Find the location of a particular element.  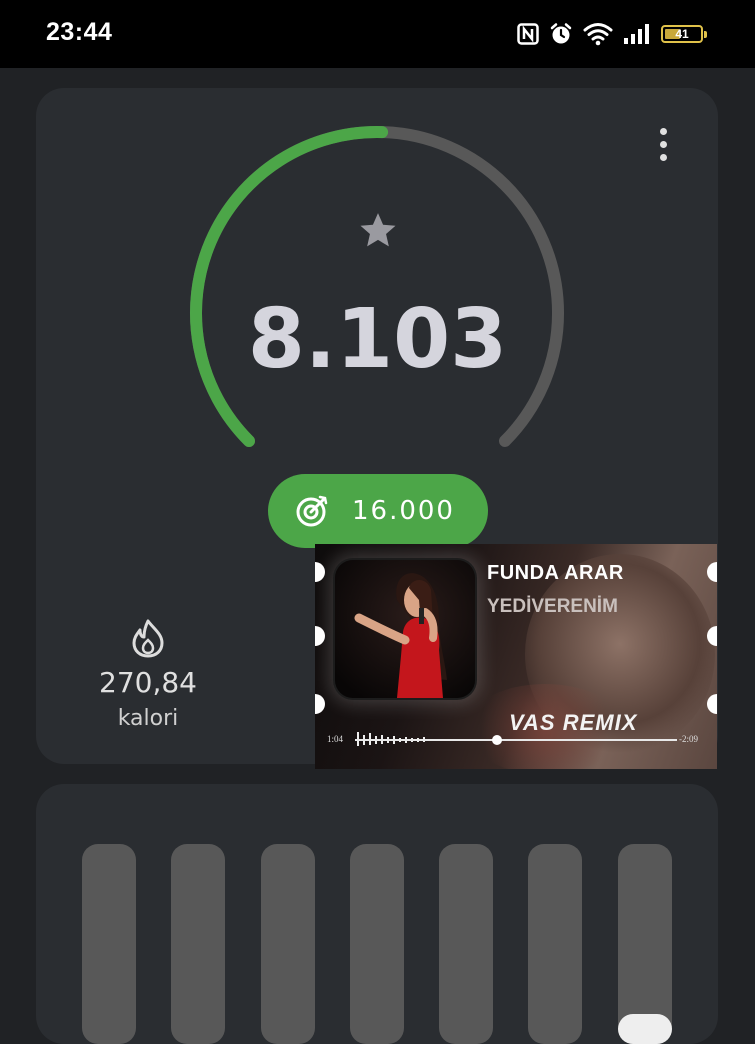

song-title: YEDİVERENİM is located at coordinates (552, 606).